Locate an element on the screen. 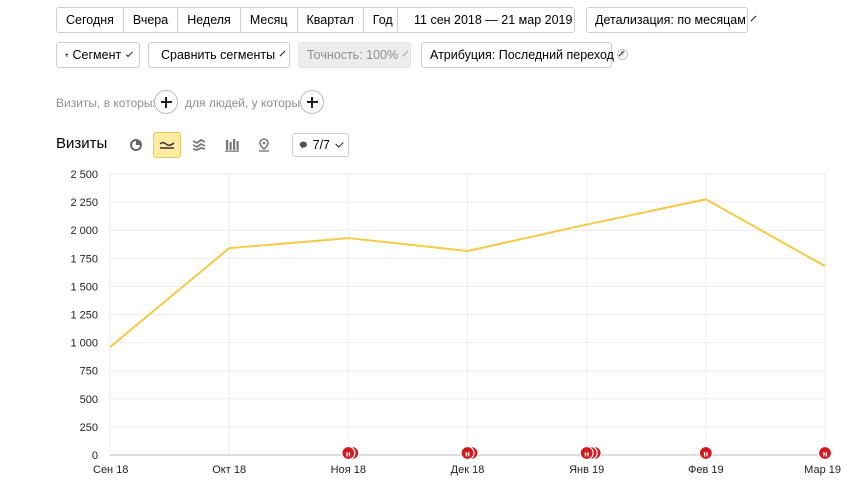 The image size is (862, 481). map-view-button is located at coordinates (264, 145).